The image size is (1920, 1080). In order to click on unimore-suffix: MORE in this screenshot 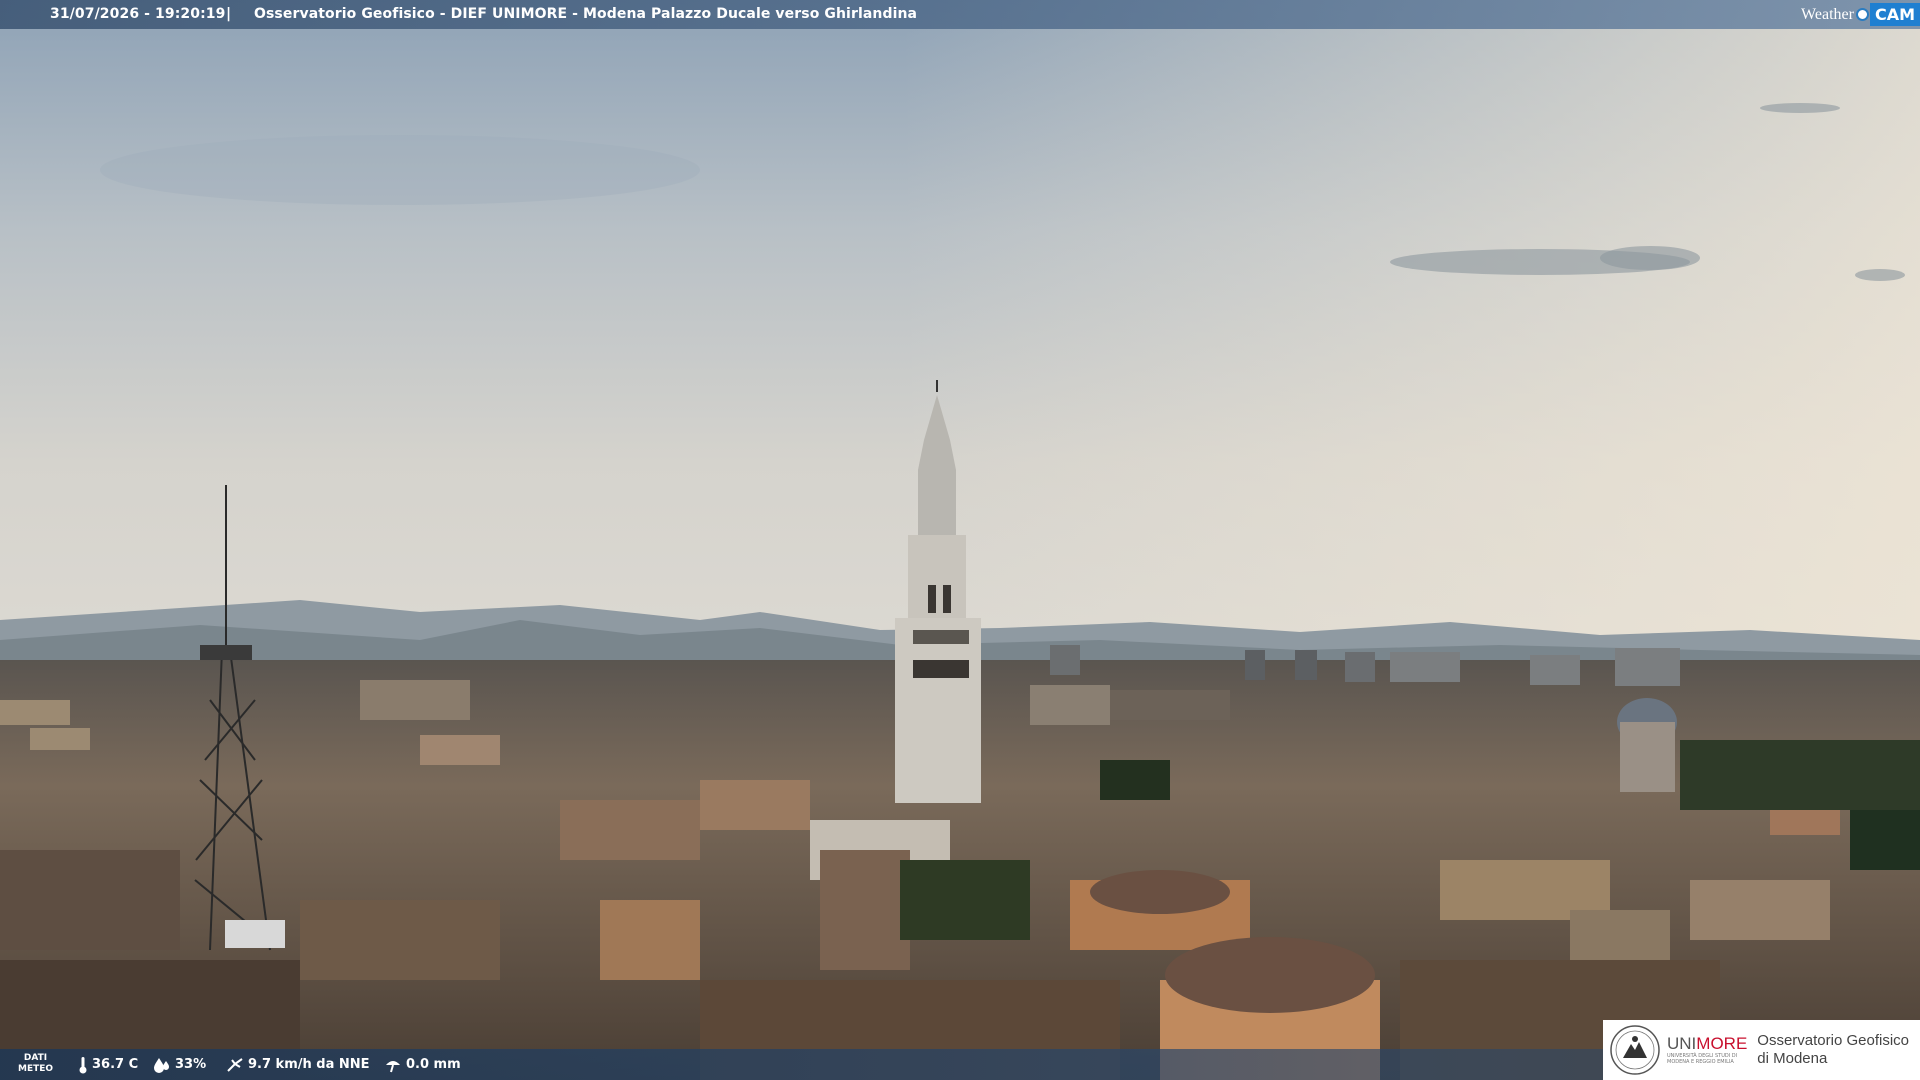, I will do `click(1722, 1043)`.